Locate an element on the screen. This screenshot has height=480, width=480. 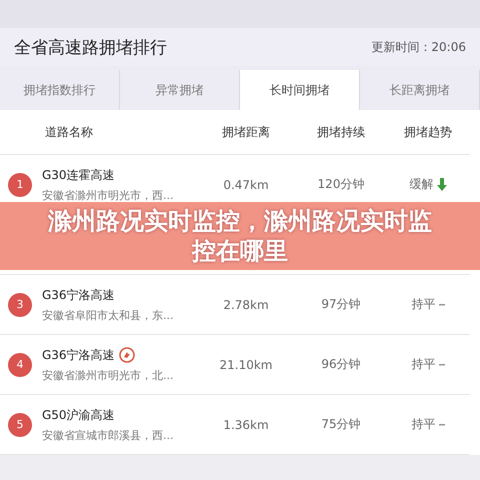
rank-badge: 3 is located at coordinates (20, 304).